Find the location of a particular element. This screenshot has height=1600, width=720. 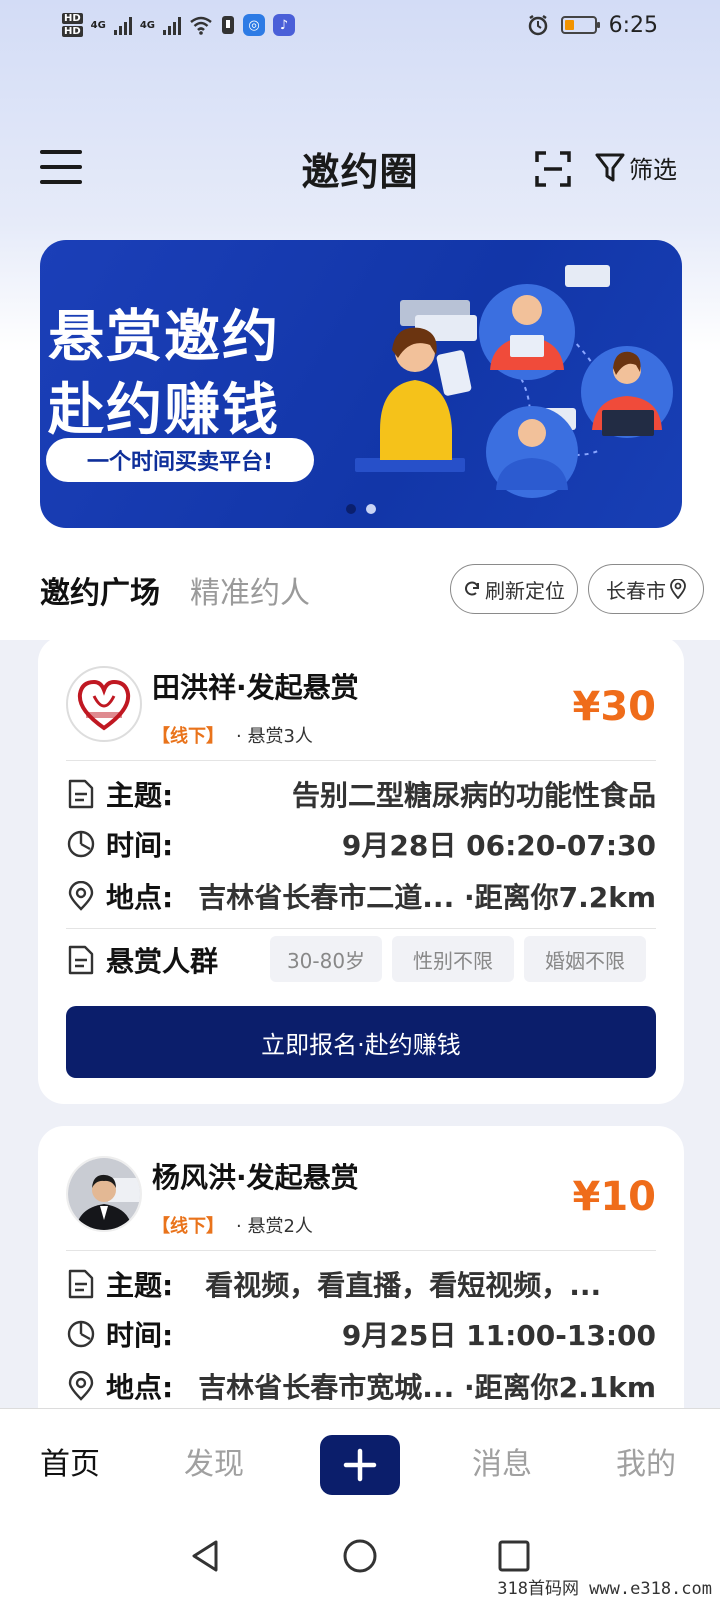

scan-icon is located at coordinates (553, 169).